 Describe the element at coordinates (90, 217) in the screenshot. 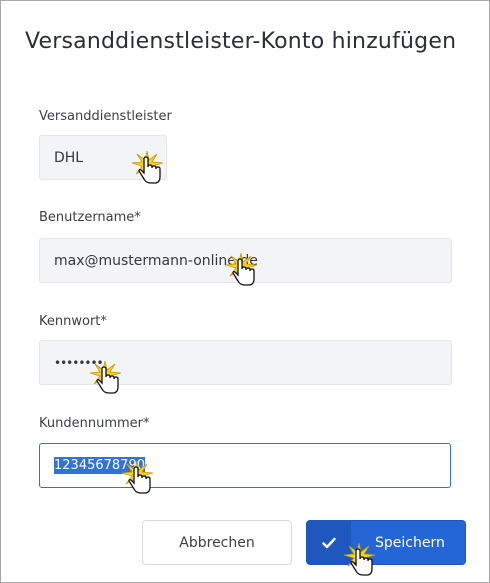

I see `username-label: Benutzername*` at that location.